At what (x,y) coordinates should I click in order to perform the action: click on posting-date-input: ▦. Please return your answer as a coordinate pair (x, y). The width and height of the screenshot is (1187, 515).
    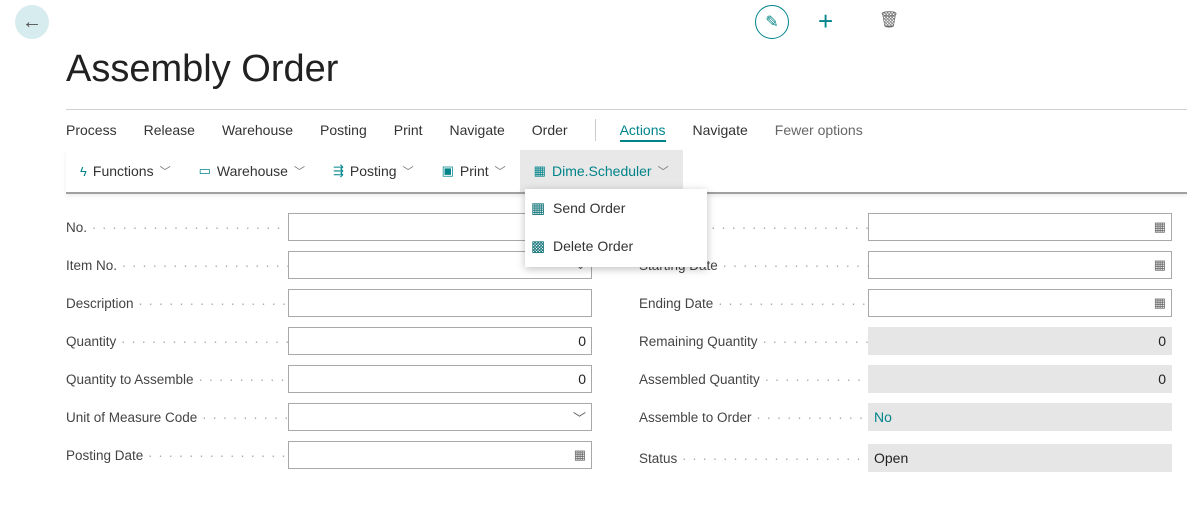
    Looking at the image, I should click on (440, 455).